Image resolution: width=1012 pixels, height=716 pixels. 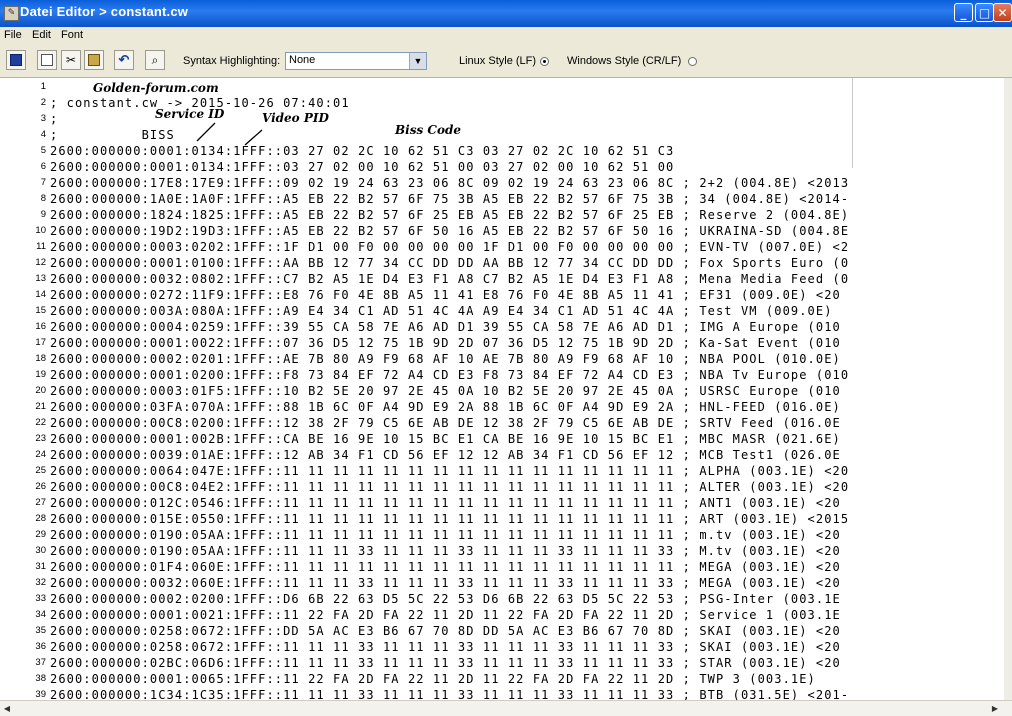 I want to click on margin-guide, so click(x=852, y=123).